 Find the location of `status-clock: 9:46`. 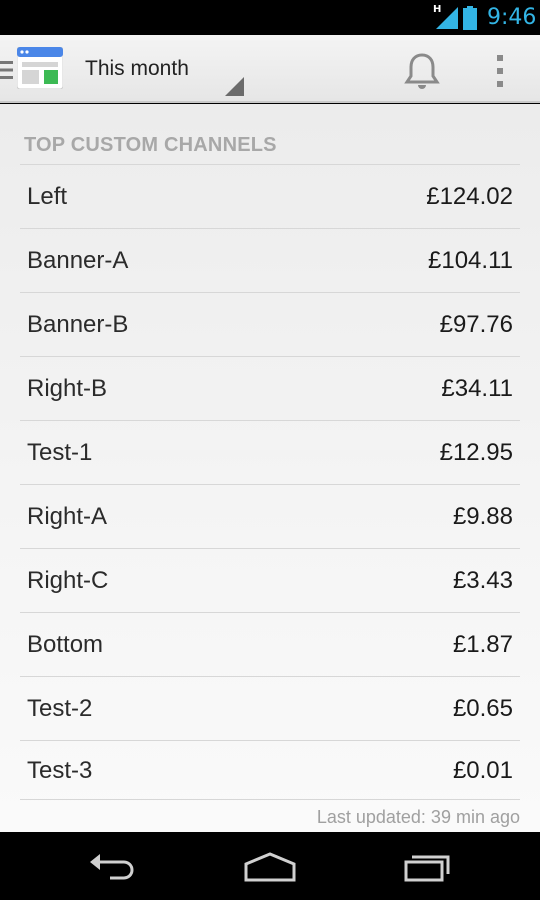

status-clock: 9:46 is located at coordinates (512, 17).